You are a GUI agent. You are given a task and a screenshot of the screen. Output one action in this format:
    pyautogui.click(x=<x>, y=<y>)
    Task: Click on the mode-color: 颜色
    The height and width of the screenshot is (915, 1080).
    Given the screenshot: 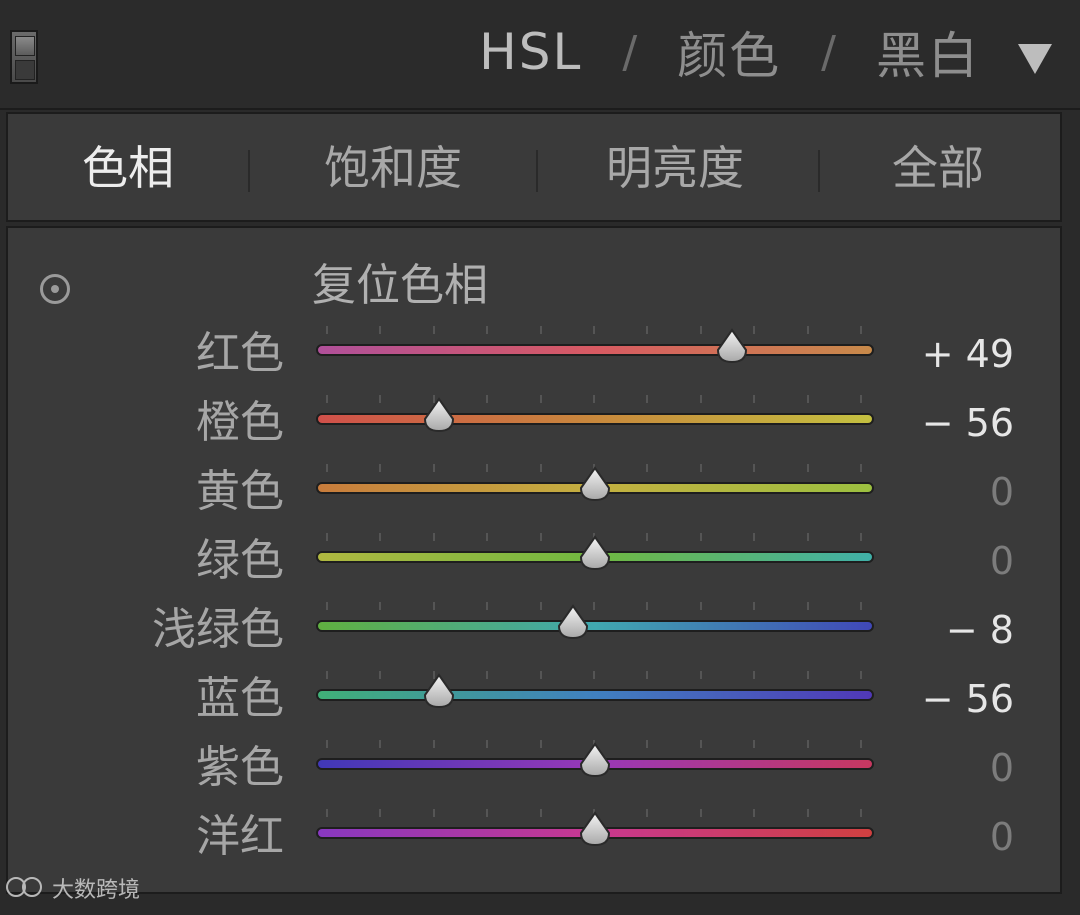 What is the action you would take?
    pyautogui.click(x=729, y=52)
    